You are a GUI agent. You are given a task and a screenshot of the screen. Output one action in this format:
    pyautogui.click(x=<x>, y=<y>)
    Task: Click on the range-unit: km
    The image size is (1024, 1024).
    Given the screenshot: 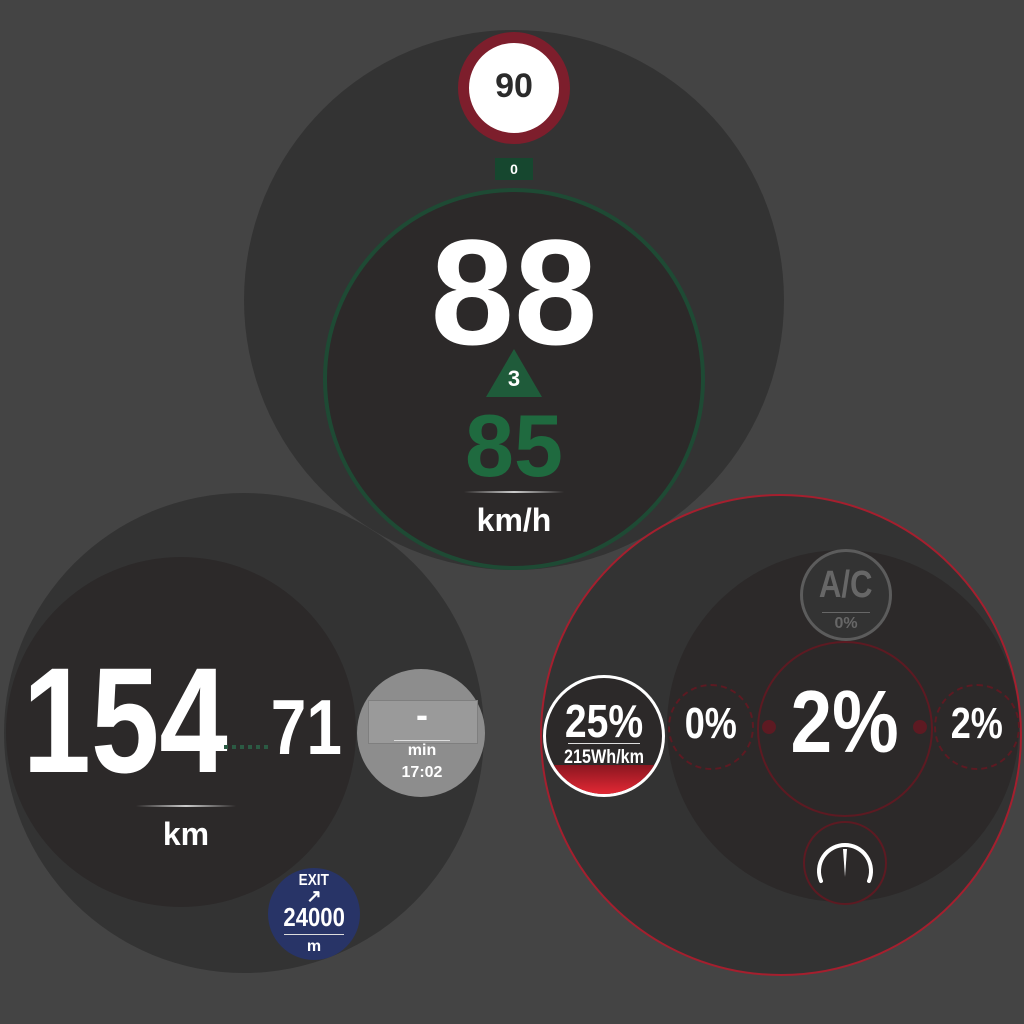 What is the action you would take?
    pyautogui.click(x=186, y=834)
    